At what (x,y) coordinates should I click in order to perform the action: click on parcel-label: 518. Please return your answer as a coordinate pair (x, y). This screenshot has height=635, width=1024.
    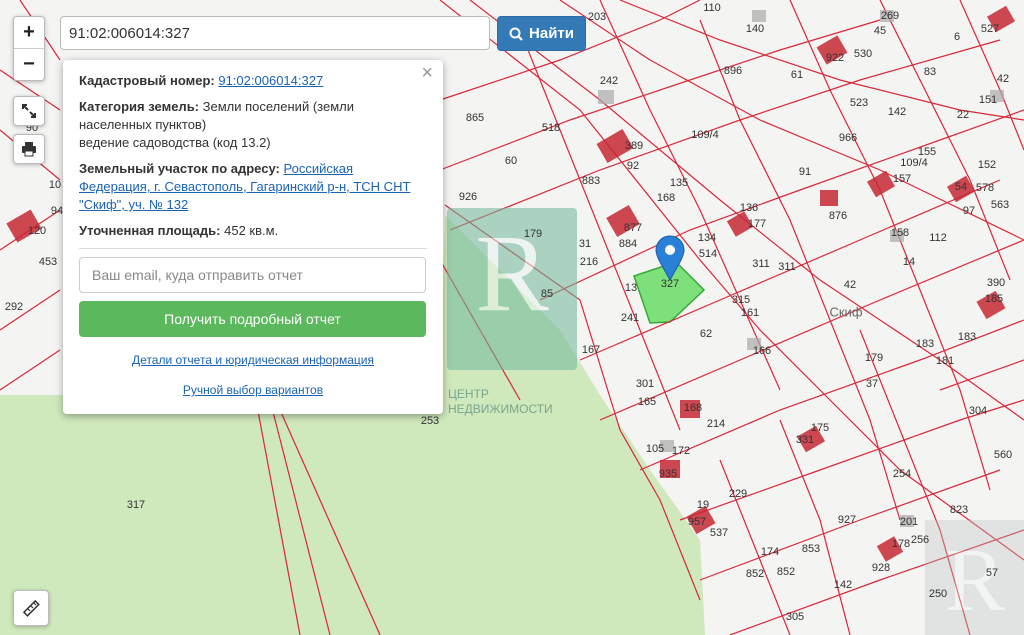
    Looking at the image, I should click on (551, 128).